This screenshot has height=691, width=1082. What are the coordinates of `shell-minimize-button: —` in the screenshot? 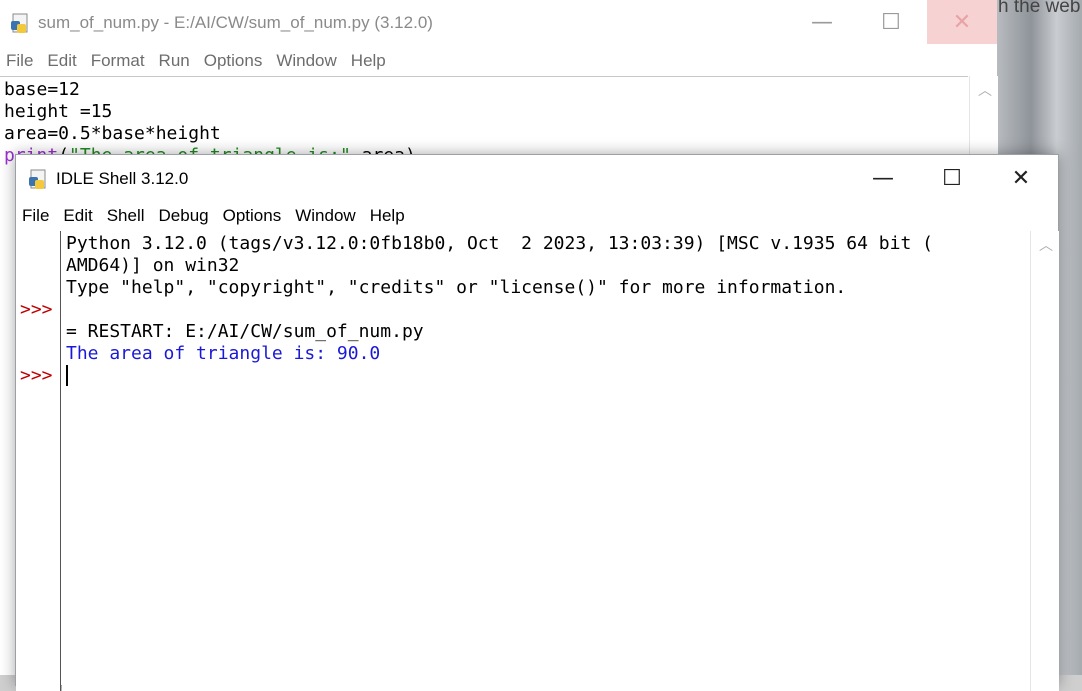 It's located at (883, 178).